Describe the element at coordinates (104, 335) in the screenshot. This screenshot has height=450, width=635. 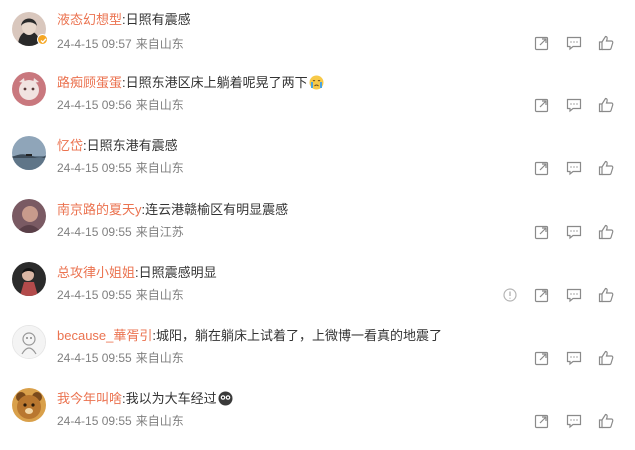
I see `comment-username: because_華胥引` at that location.